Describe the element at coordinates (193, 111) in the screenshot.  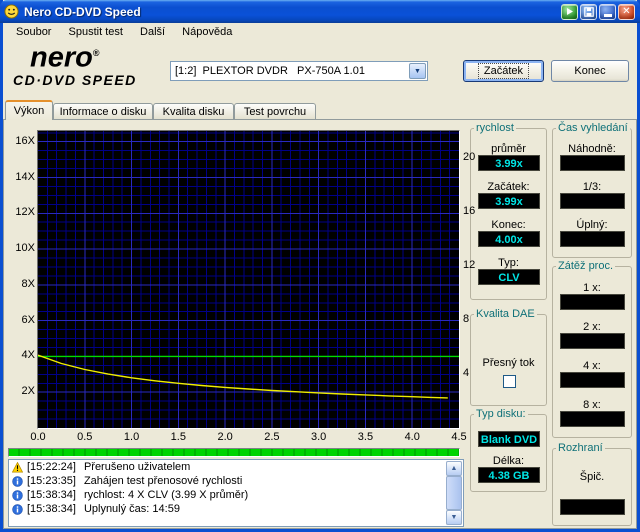
I see `tab-kvalita-disku: Kvalita disku` at that location.